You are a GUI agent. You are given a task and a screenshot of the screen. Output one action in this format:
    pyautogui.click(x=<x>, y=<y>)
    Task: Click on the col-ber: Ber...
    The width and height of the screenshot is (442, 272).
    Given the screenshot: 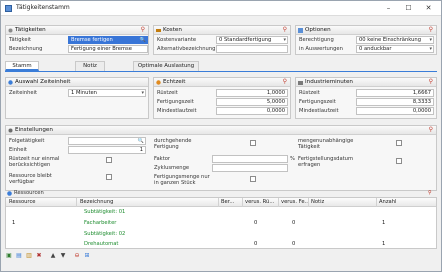 What is the action you would take?
    pyautogui.click(x=227, y=202)
    